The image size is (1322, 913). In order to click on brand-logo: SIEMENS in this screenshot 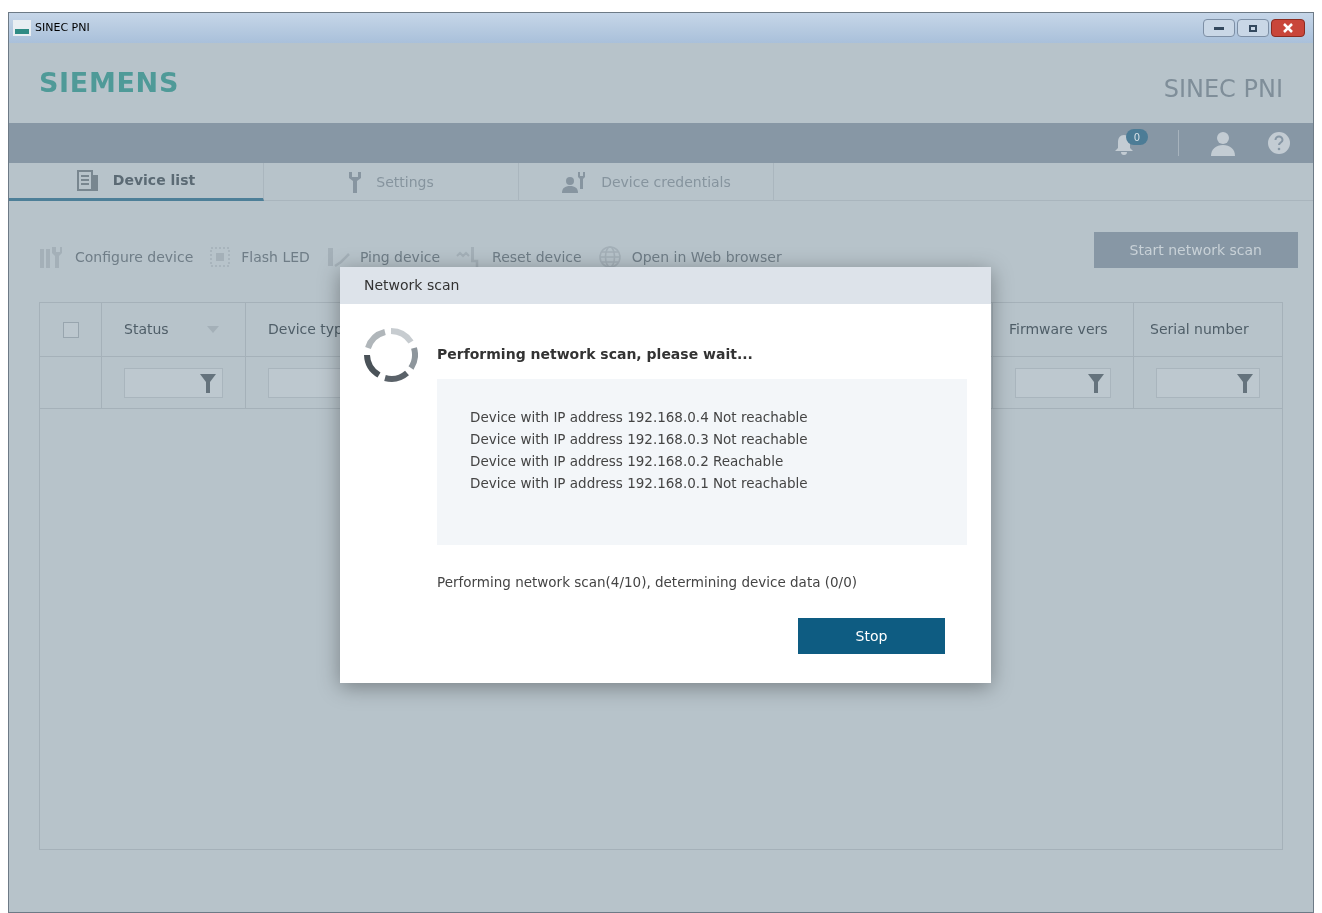, I will do `click(109, 82)`.